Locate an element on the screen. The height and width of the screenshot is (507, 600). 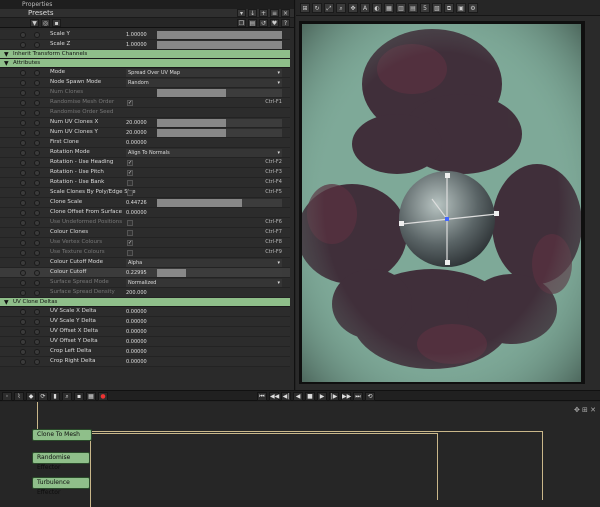
property-row: Crop Left Delta 0.00000 is located at coordinates (145, 352).